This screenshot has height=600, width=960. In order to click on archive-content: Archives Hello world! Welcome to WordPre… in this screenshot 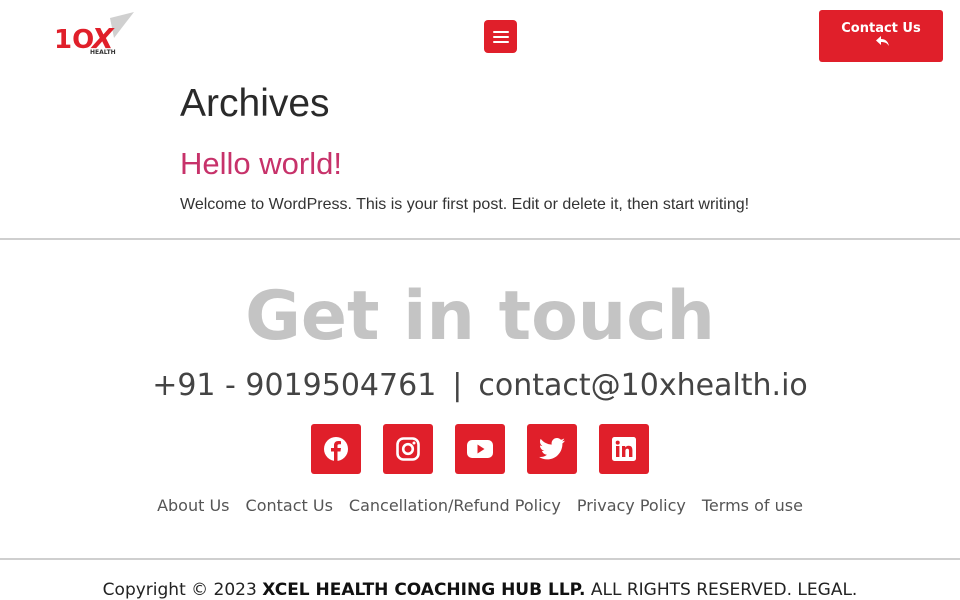, I will do `click(490, 148)`.